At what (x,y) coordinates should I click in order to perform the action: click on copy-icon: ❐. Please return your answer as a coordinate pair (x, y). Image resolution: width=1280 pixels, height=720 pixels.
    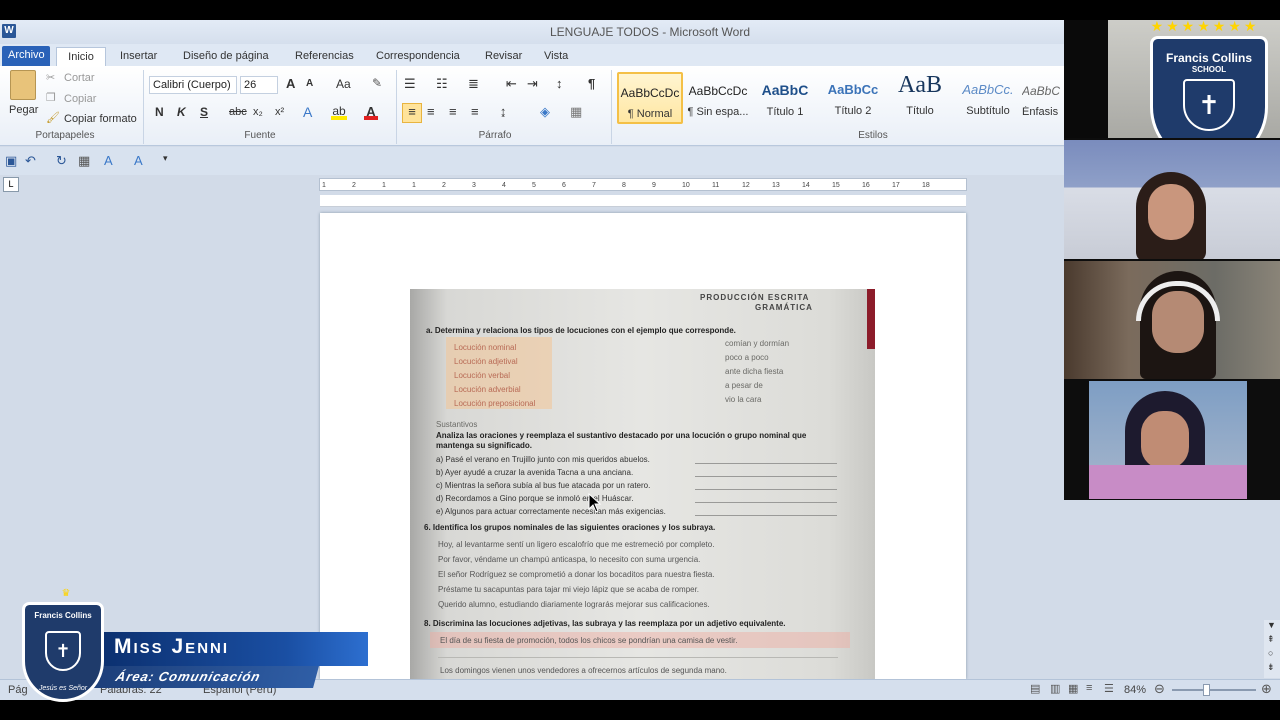
    Looking at the image, I should click on (51, 98).